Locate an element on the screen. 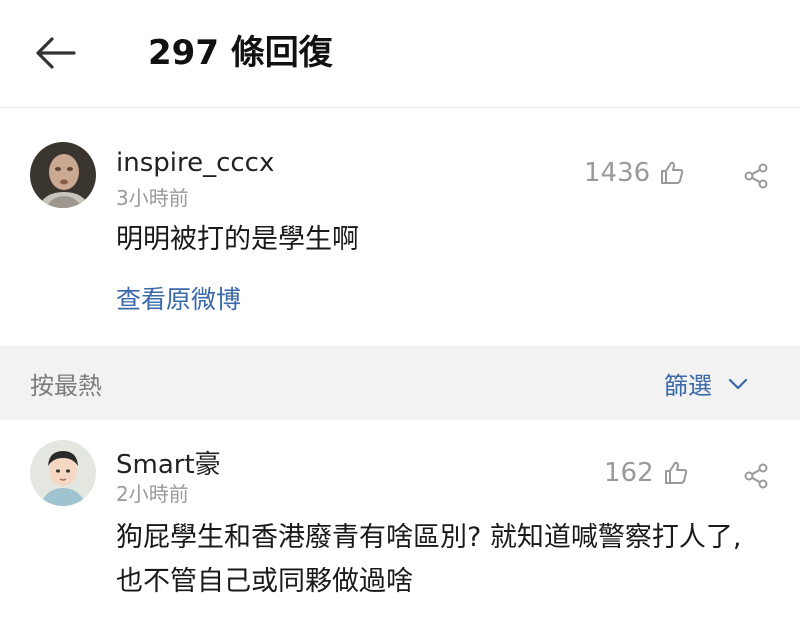 This screenshot has height=634, width=800. filter-button: 篩選 is located at coordinates (707, 383).